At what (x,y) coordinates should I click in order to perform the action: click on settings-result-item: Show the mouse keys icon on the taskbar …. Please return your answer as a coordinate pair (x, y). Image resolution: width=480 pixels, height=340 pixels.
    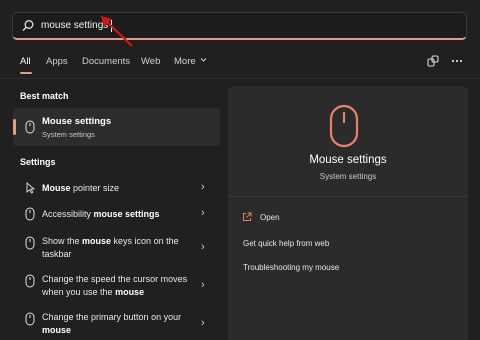
    Looking at the image, I should click on (116, 248).